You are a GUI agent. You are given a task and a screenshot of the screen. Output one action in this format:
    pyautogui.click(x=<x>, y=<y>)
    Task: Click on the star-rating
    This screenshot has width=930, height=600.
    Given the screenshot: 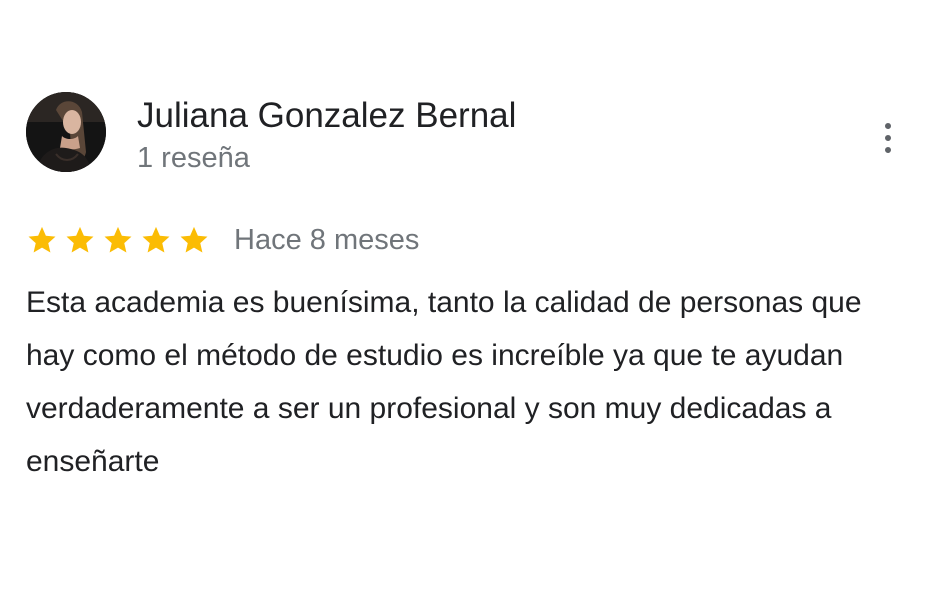 What is the action you would take?
    pyautogui.click(x=121, y=240)
    